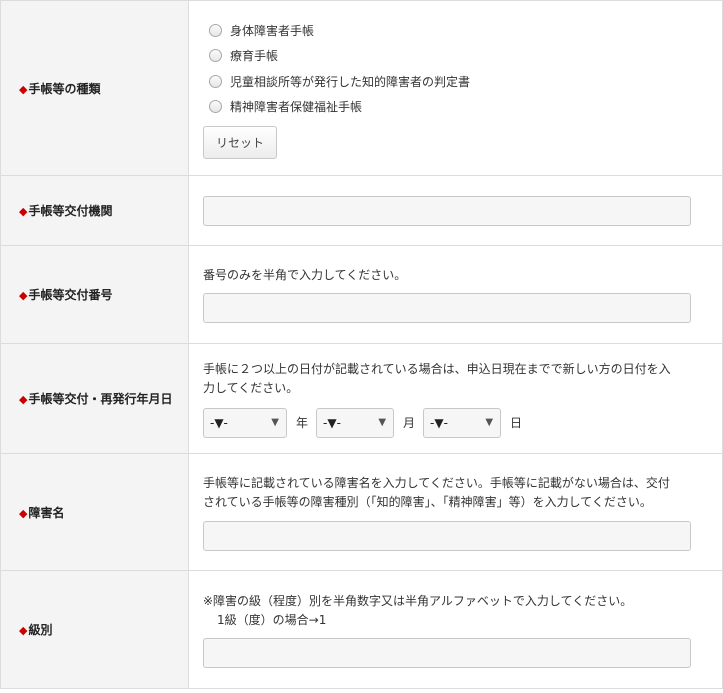  What do you see at coordinates (350, 81) in the screenshot?
I see `radio-label: 児童相談所等が発行した知的障害者の判定書` at bounding box center [350, 81].